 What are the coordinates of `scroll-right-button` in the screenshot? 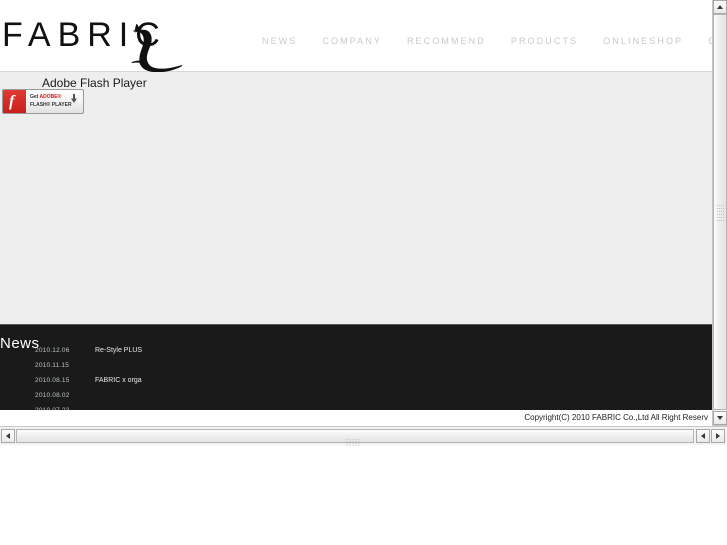 It's located at (718, 436).